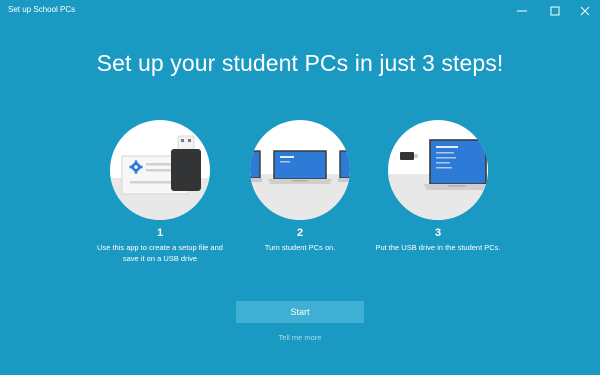 This screenshot has height=375, width=600. Describe the element at coordinates (300, 233) in the screenshot. I see `step-2-number: 2` at that location.